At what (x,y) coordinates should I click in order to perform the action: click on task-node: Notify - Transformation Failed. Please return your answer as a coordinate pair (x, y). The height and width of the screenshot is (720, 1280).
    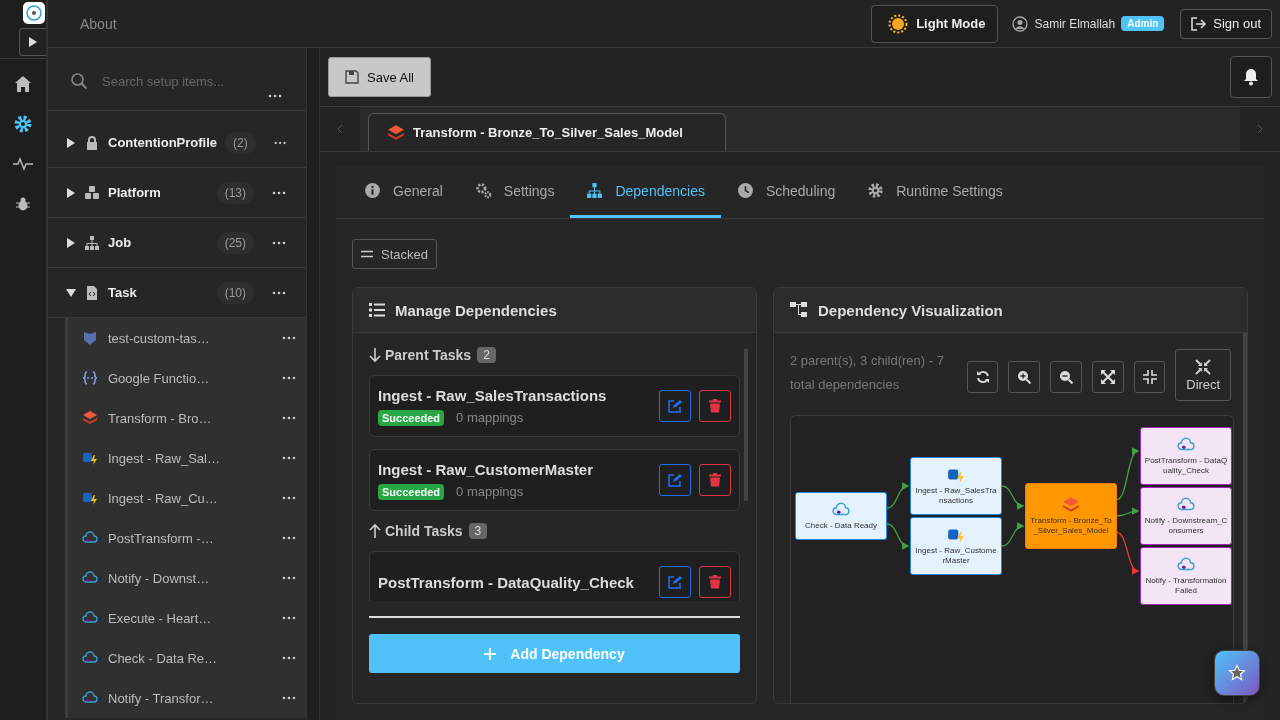
    Looking at the image, I should click on (1186, 576).